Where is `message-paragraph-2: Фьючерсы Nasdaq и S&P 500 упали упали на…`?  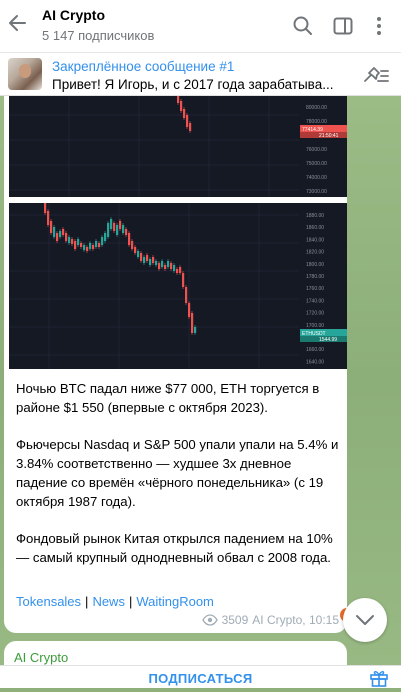 message-paragraph-2: Фьючерсы Nasdaq и S&P 500 упали упали на… is located at coordinates (177, 473).